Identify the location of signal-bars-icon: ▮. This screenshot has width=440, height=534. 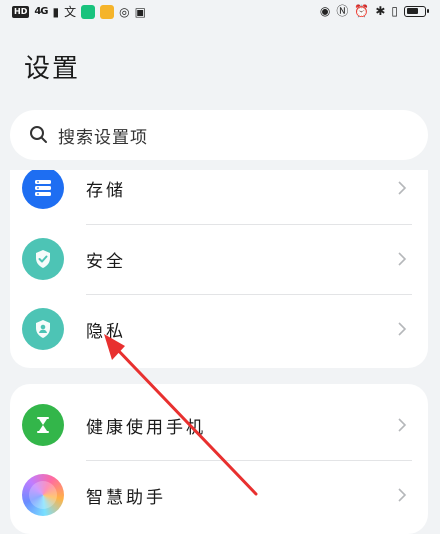
(56, 12).